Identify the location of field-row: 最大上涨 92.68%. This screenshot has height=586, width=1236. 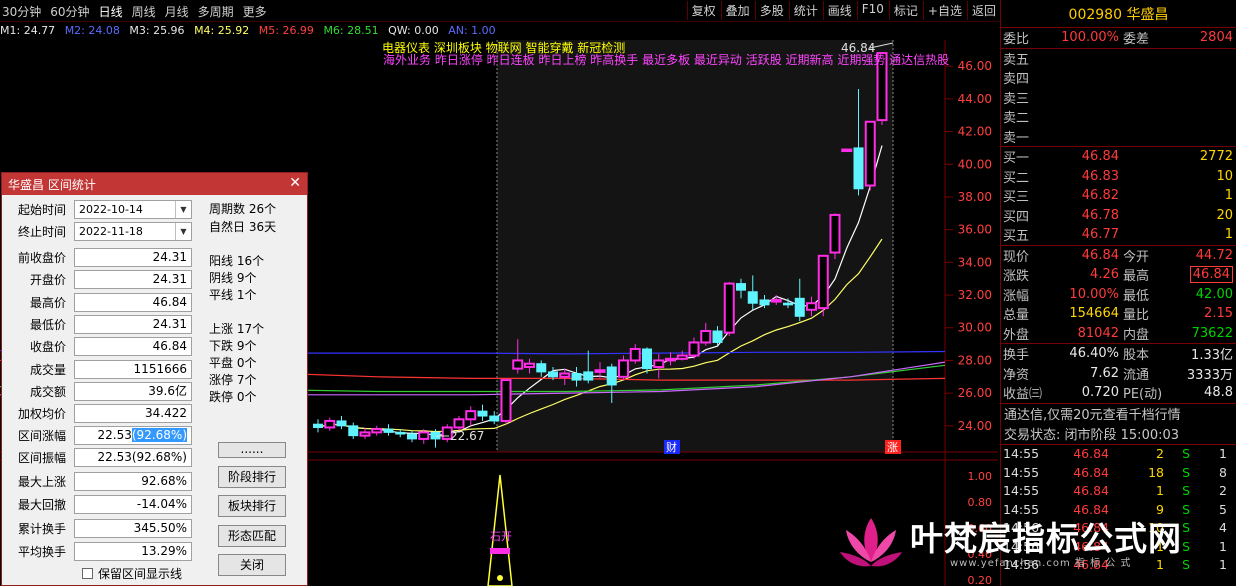
(97, 481).